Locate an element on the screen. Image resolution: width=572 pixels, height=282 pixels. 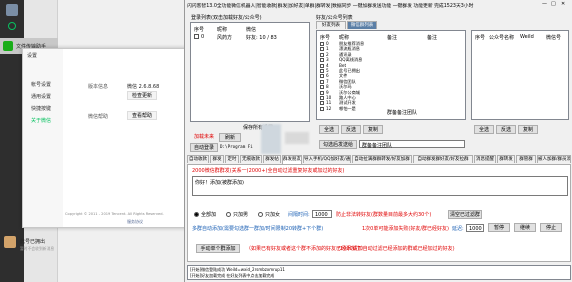
friend-row: 1 is located at coordinates (324, 49).